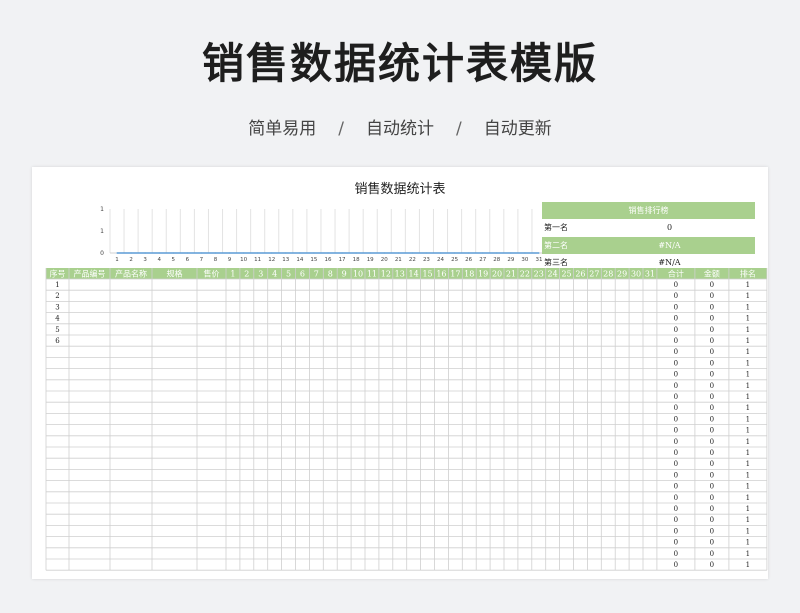 The width and height of the screenshot is (800, 613). What do you see at coordinates (594, 273) in the screenshot?
I see `table-header-cell: 27` at bounding box center [594, 273].